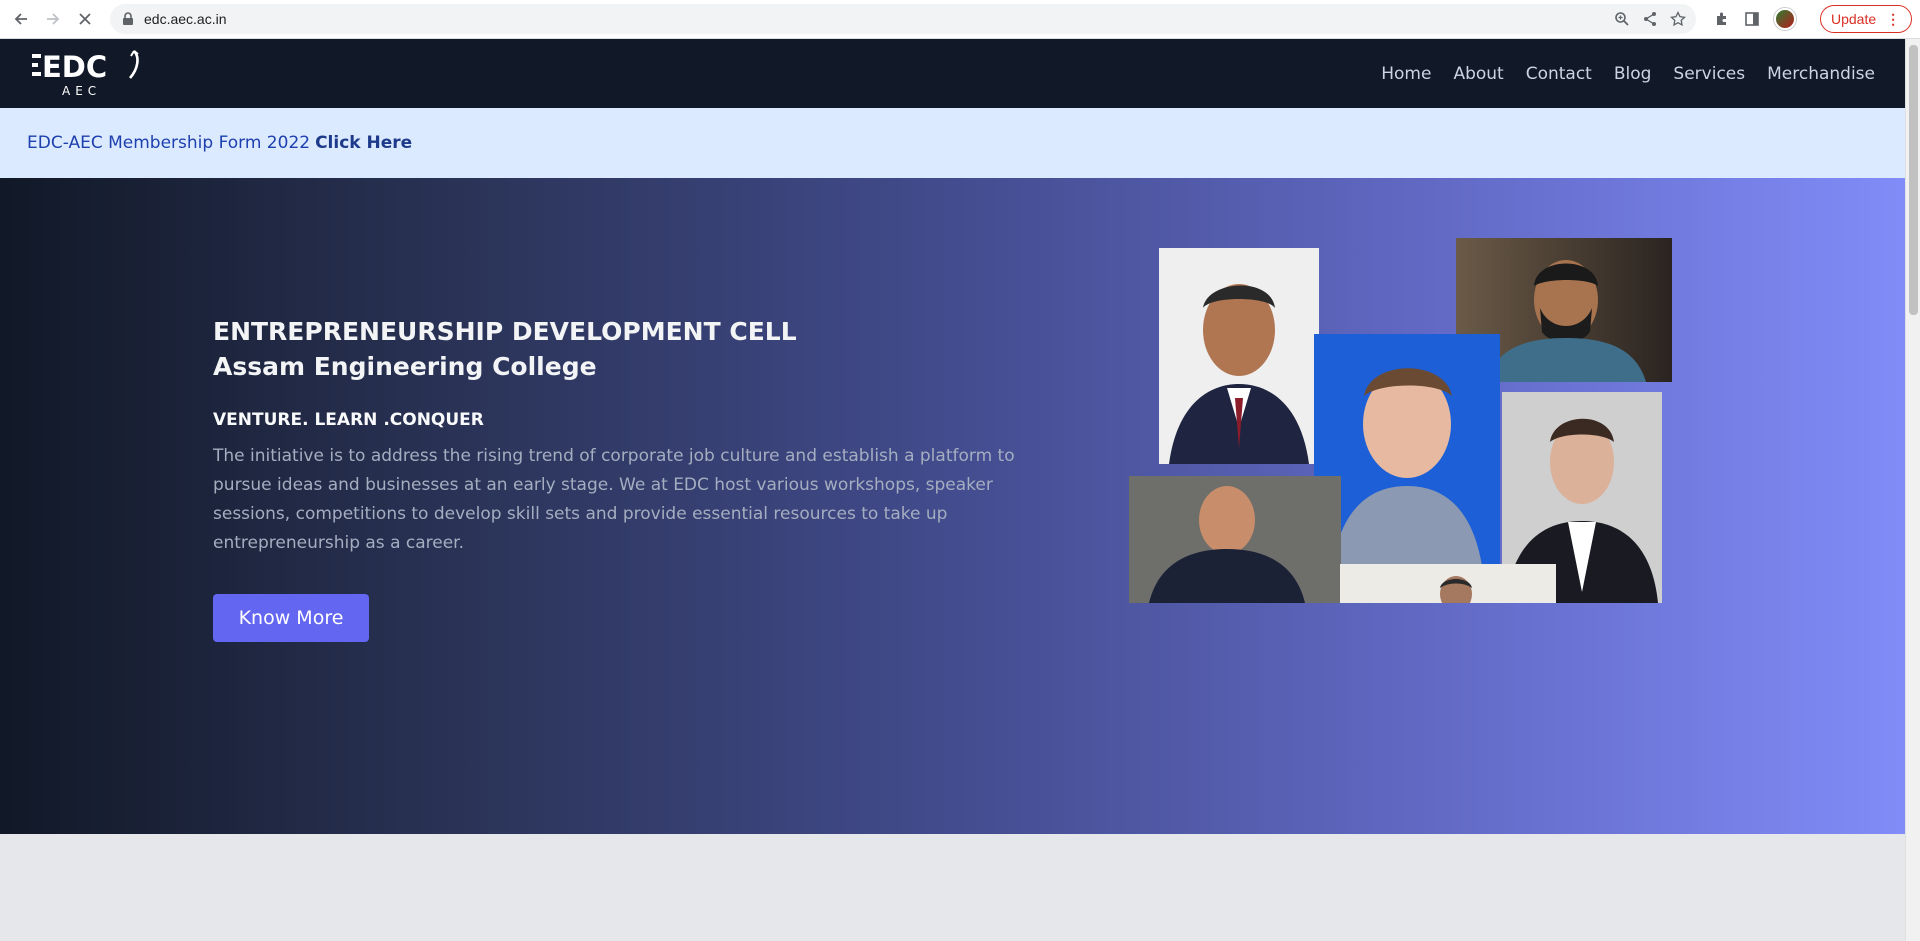  Describe the element at coordinates (291, 618) in the screenshot. I see `know-more-button: Know More` at that location.